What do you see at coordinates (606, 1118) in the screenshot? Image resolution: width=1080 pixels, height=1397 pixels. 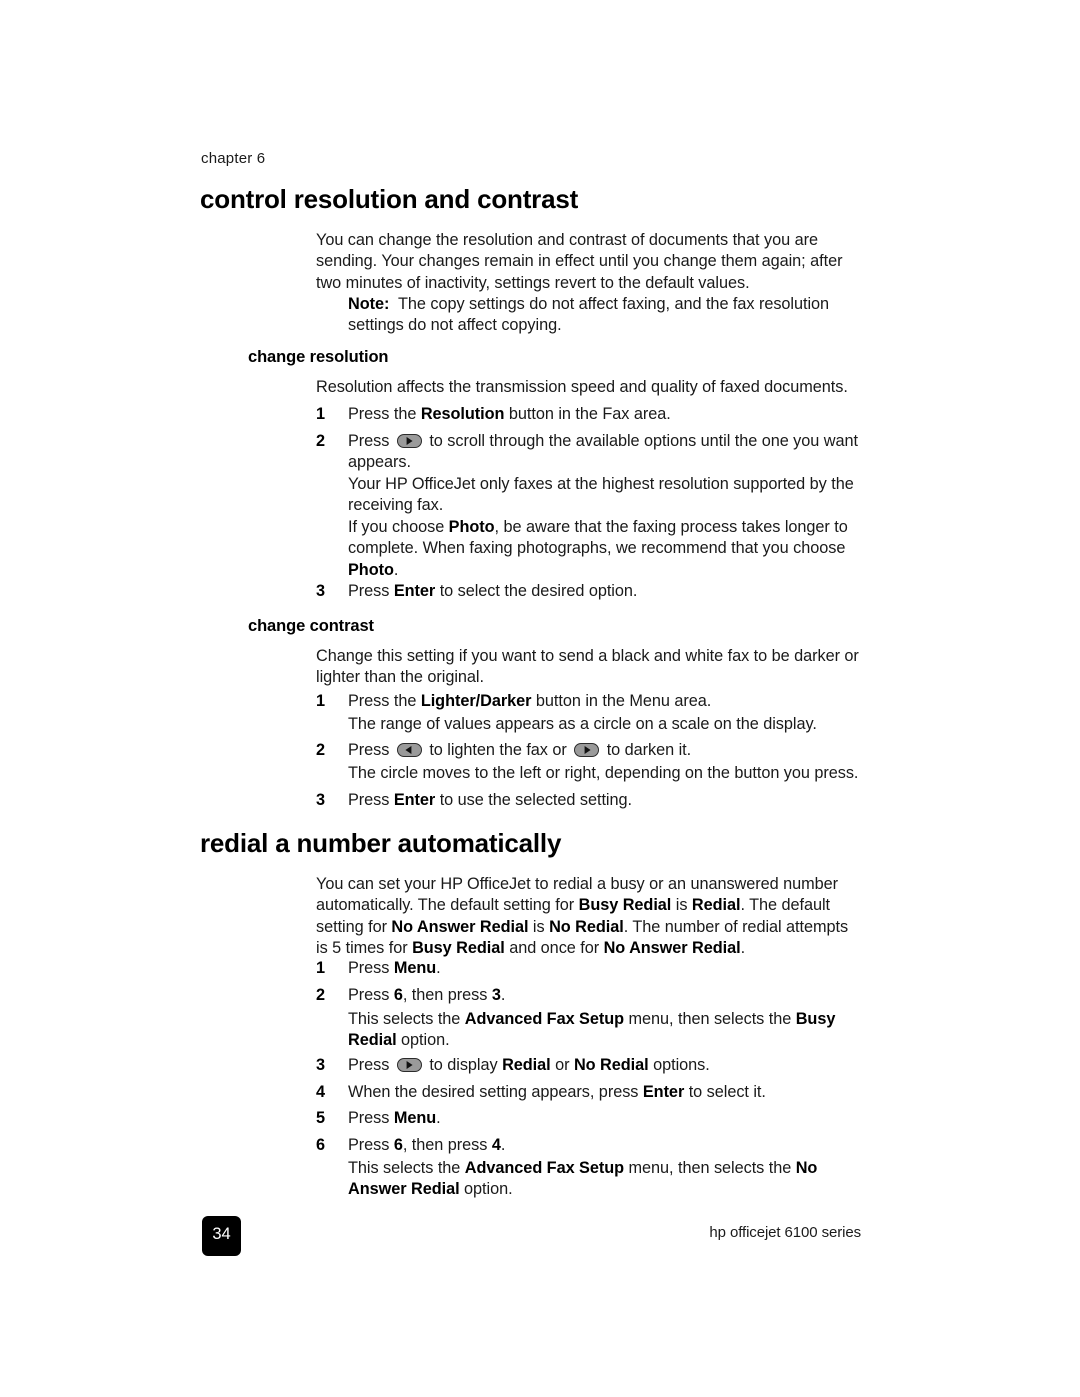 I see `step-text: Press Menu.` at bounding box center [606, 1118].